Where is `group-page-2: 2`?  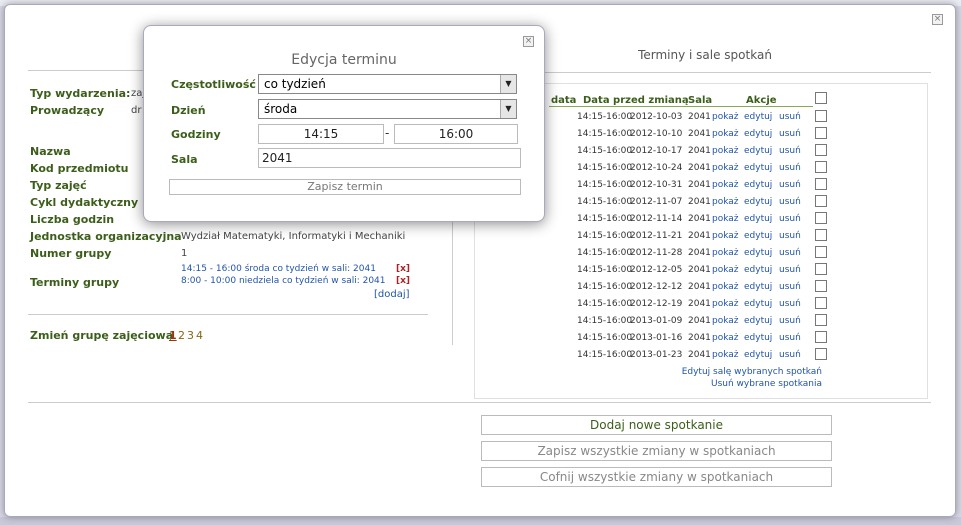
group-page-2: 2 is located at coordinates (181, 335).